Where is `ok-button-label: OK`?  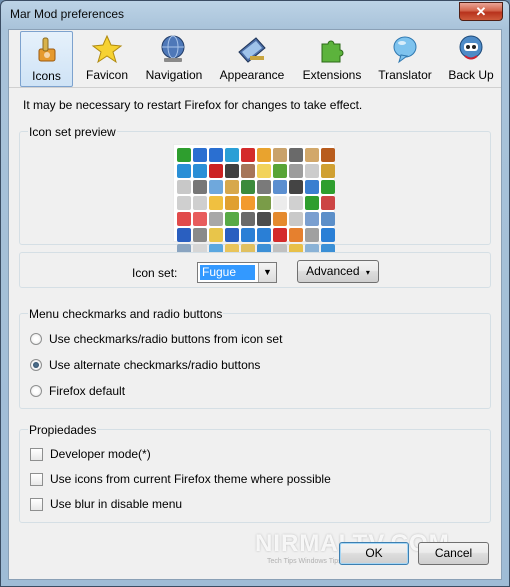 ok-button-label: OK is located at coordinates (374, 553).